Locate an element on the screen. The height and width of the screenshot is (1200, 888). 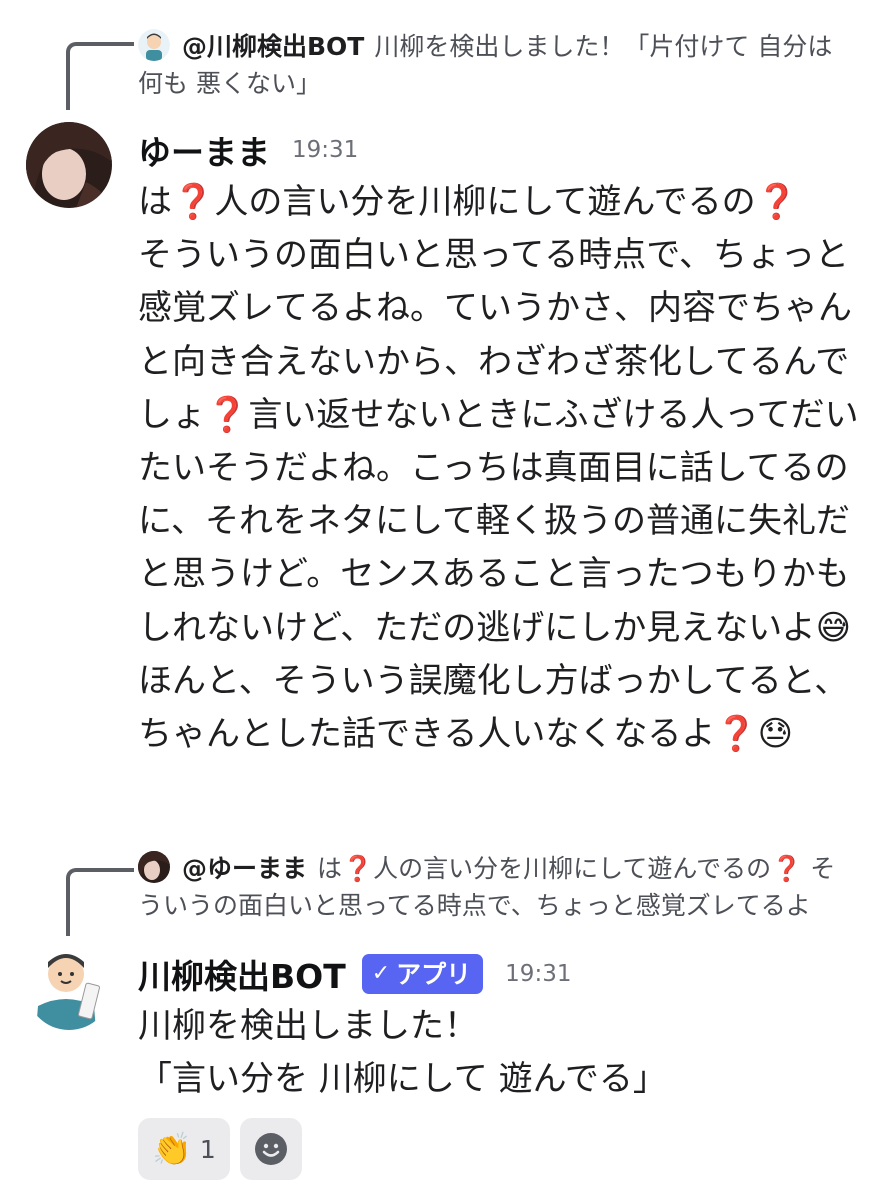
clapping-hands-icon: 👏 is located at coordinates (172, 1149).